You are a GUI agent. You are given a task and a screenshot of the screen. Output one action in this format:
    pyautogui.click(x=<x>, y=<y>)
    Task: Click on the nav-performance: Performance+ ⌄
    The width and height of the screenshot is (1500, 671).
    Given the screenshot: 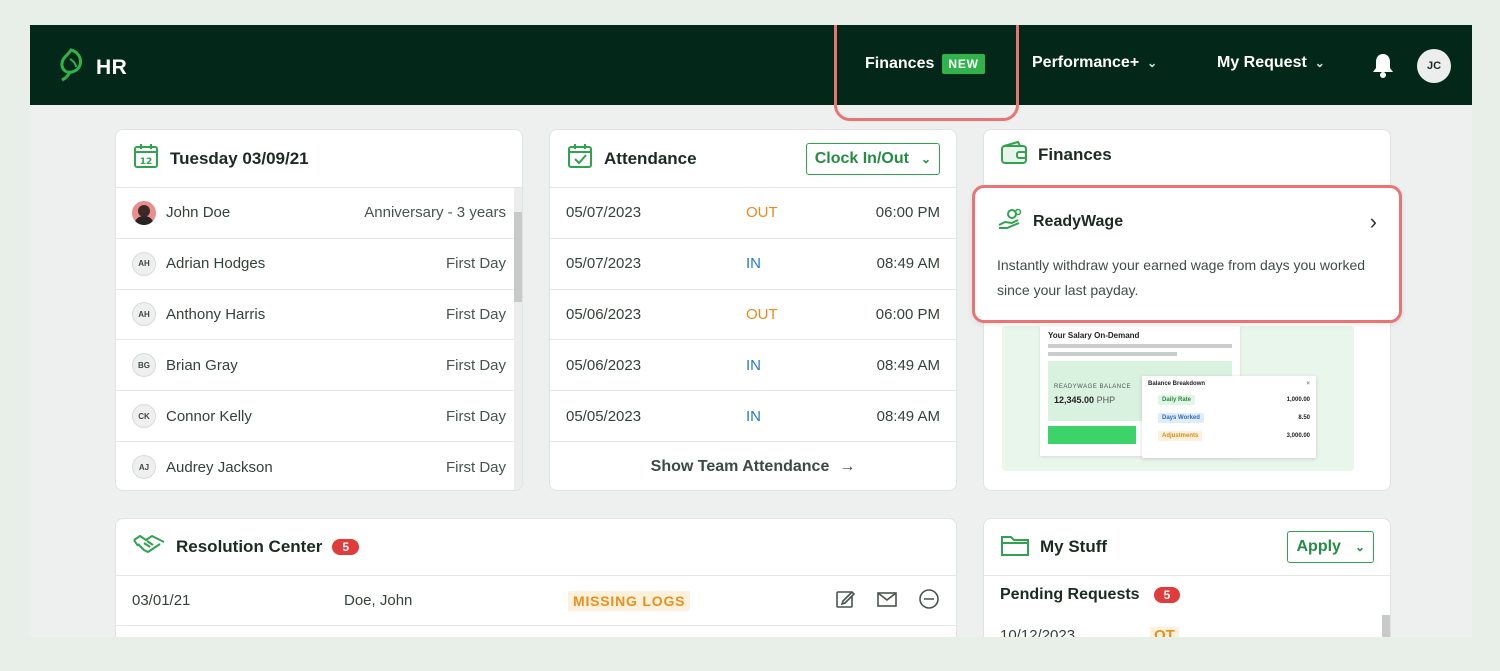 What is the action you would take?
    pyautogui.click(x=1094, y=63)
    